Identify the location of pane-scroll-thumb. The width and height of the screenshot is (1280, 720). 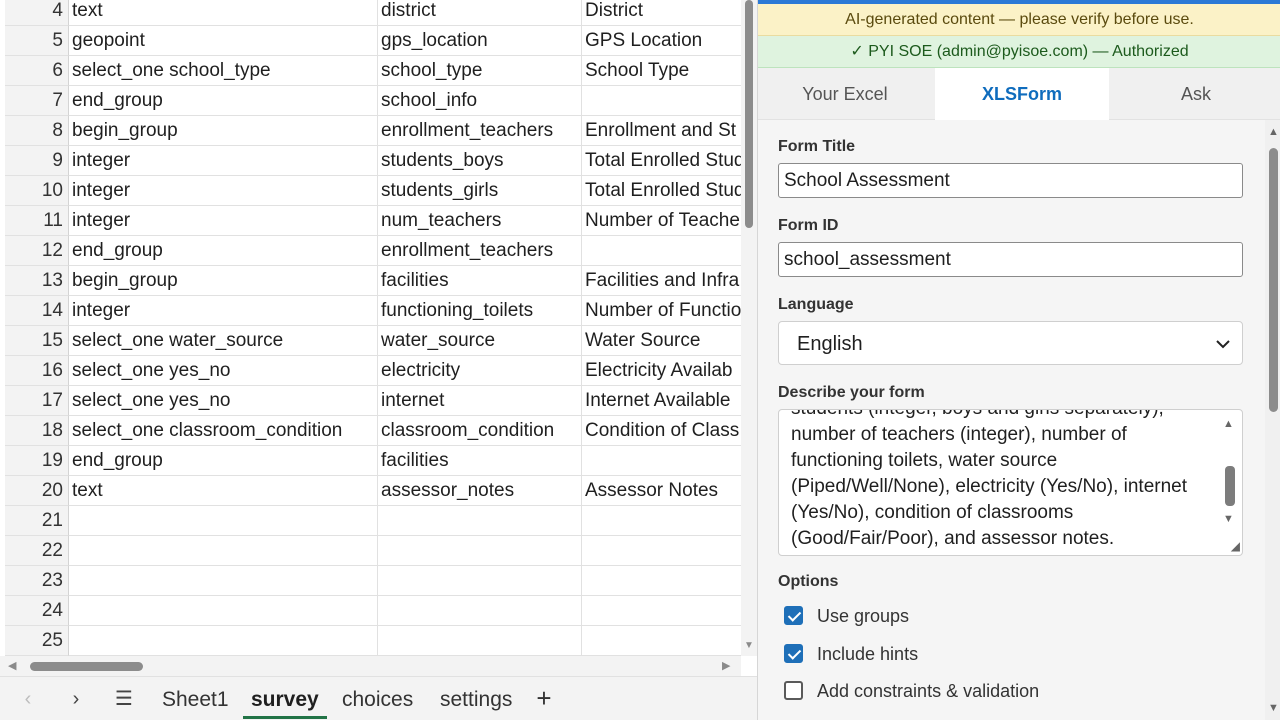
(1273, 280).